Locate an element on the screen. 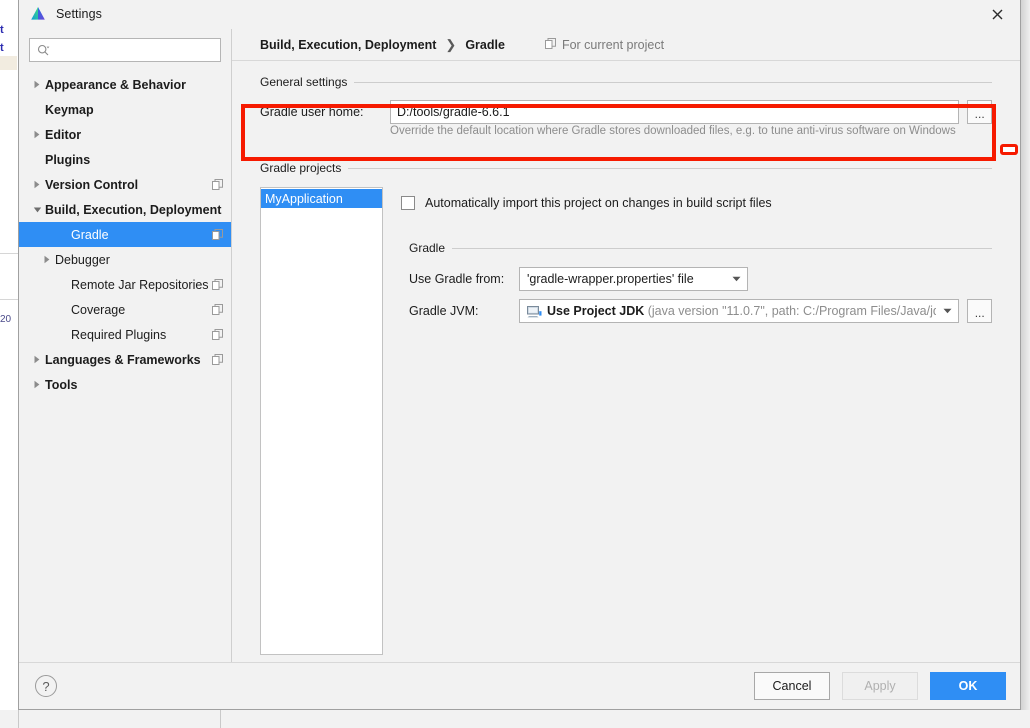  search-container is located at coordinates (125, 49).